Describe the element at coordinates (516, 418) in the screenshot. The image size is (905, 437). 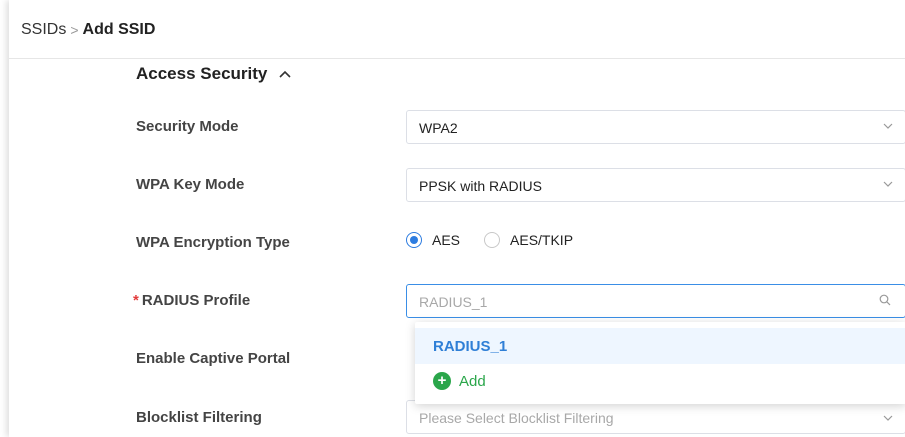
I see `blocklist-placeholder: Please Select Blocklist Filtering` at that location.